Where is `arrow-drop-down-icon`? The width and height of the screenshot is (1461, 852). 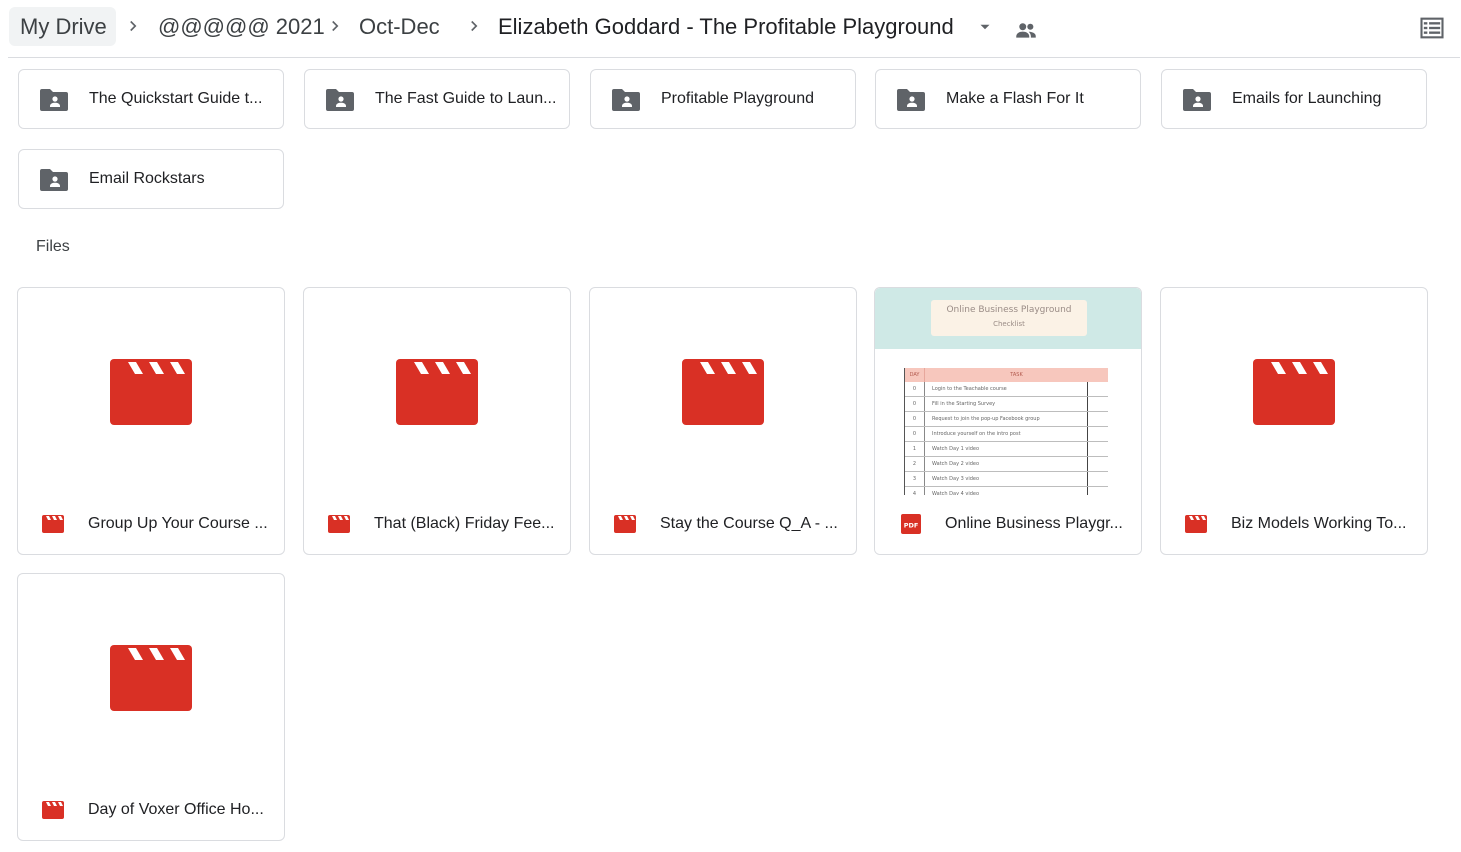 arrow-drop-down-icon is located at coordinates (985, 27).